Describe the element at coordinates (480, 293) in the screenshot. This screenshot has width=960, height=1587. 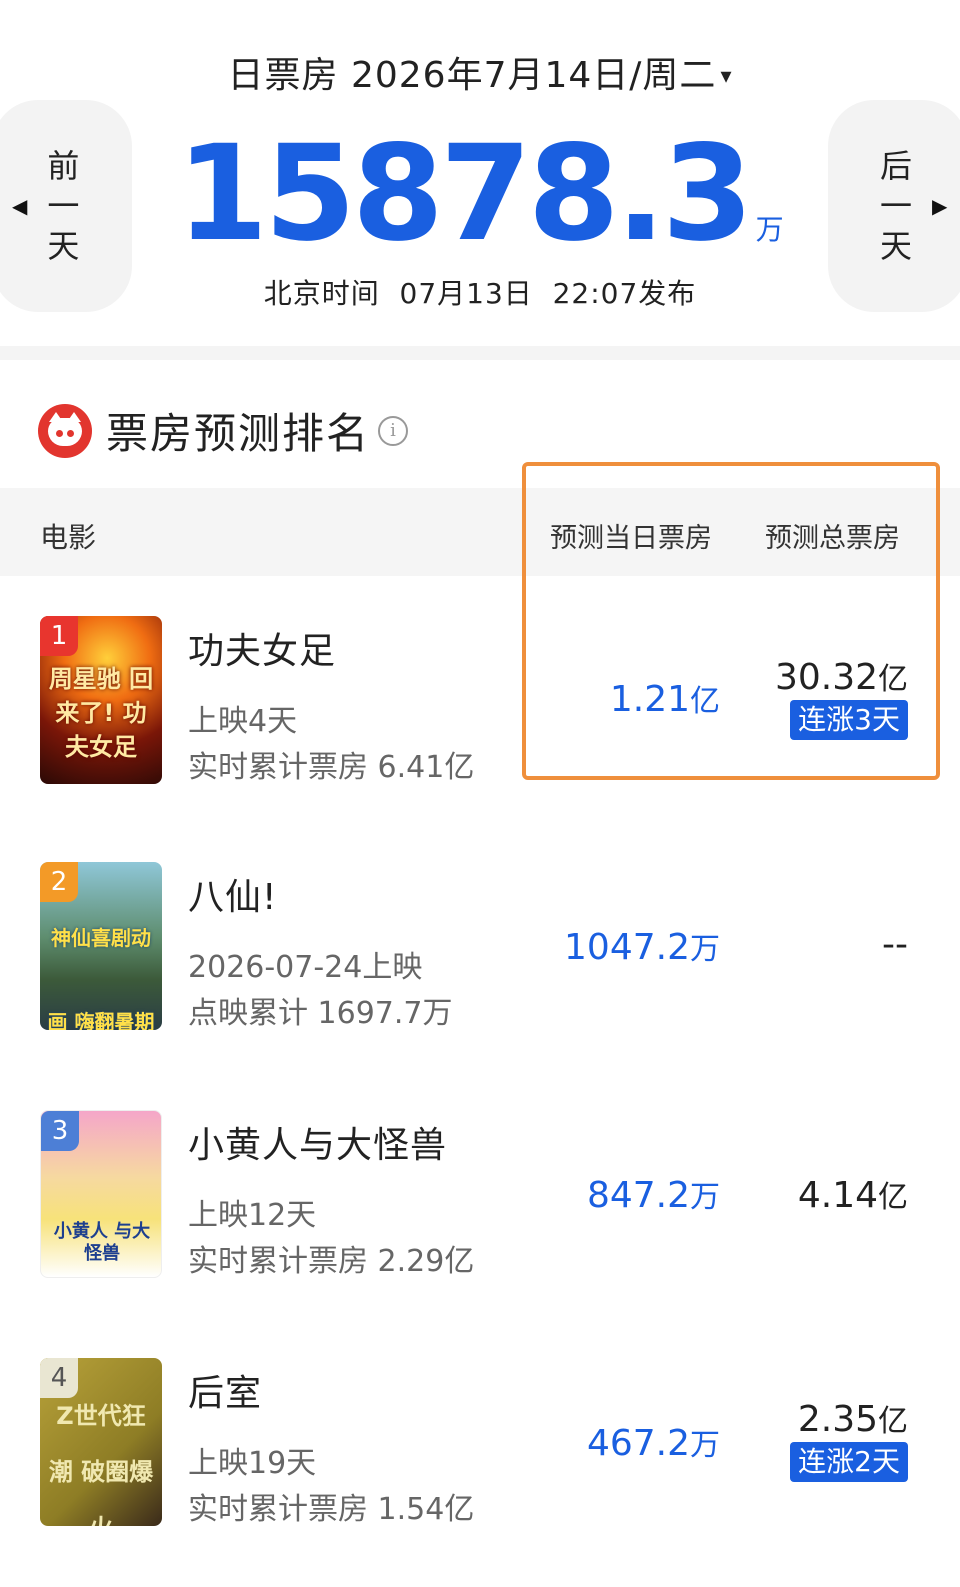
I see `publish-time: 北京时间 07月13日 22:07发布` at that location.